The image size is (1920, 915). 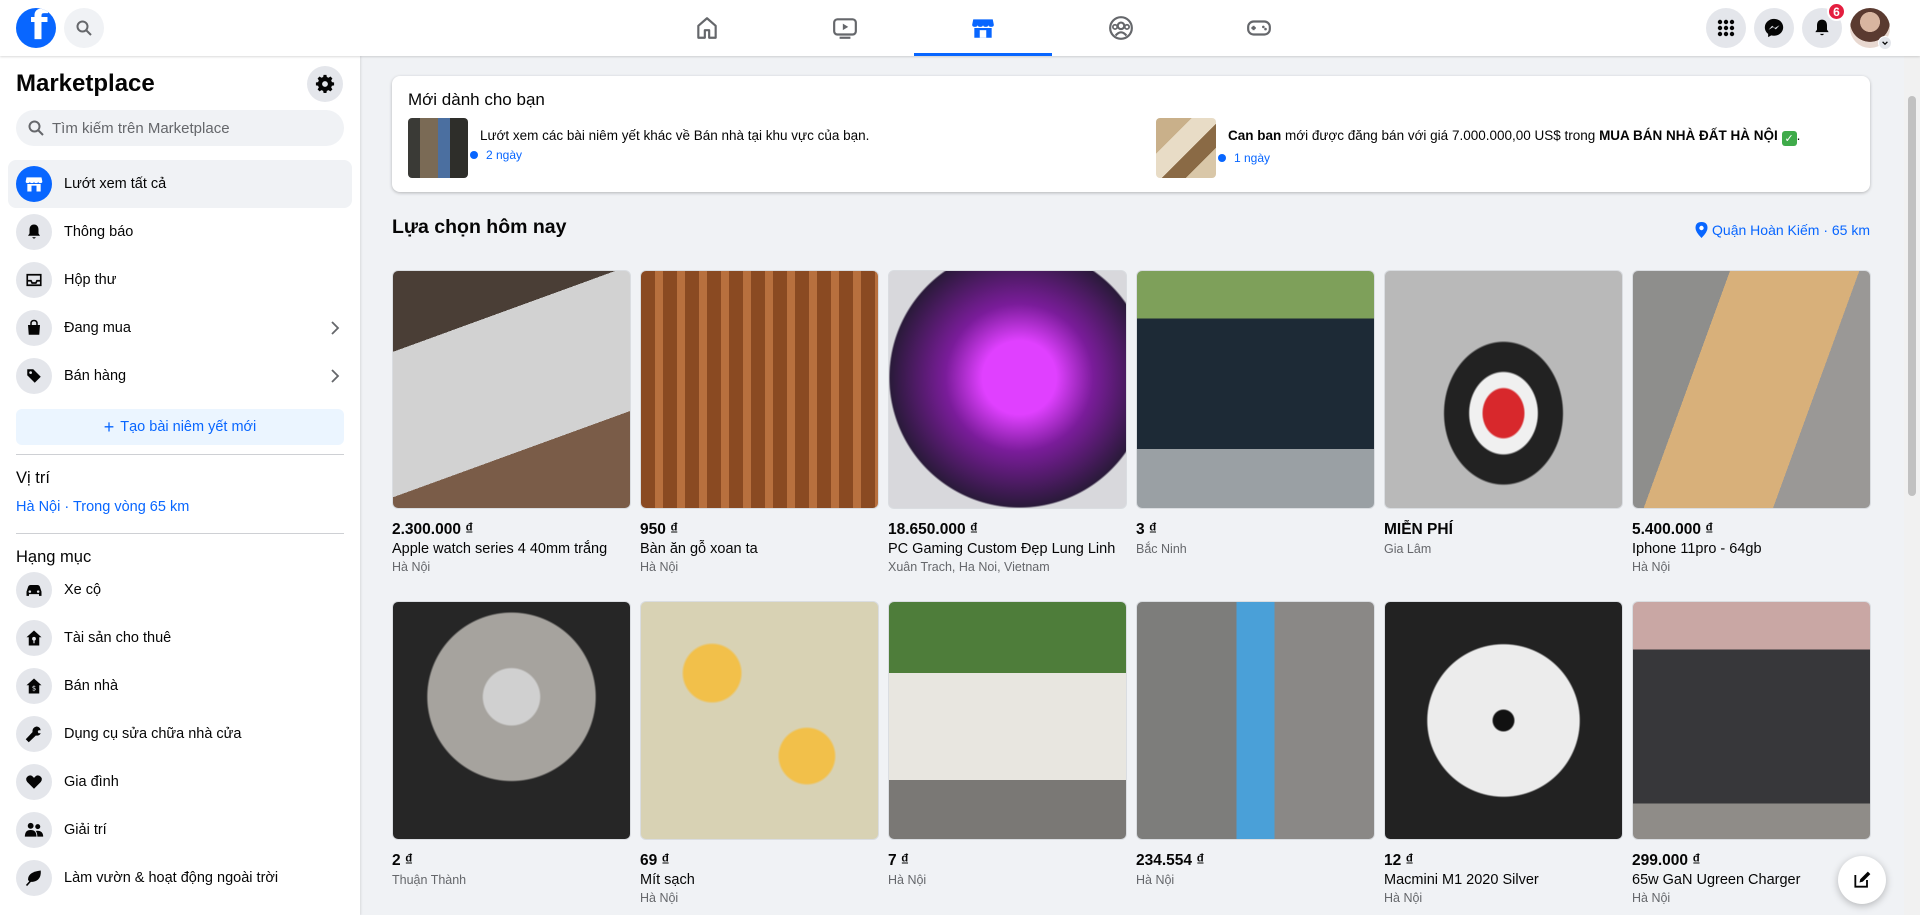 I want to click on listing-title: Macmini M1 2020 Silver, so click(x=1461, y=880).